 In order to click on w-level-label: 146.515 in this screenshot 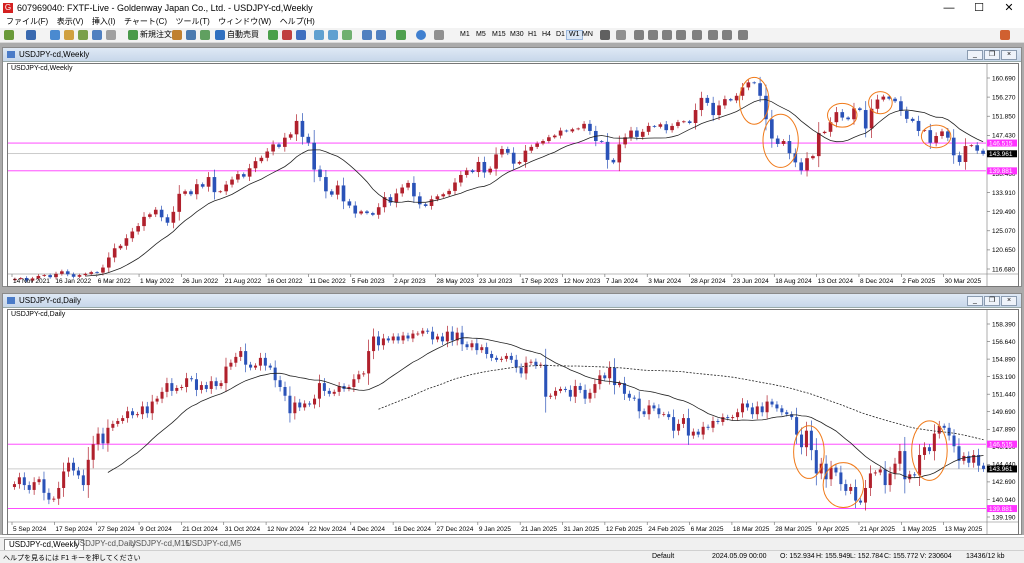, I will do `click(1001, 143)`.